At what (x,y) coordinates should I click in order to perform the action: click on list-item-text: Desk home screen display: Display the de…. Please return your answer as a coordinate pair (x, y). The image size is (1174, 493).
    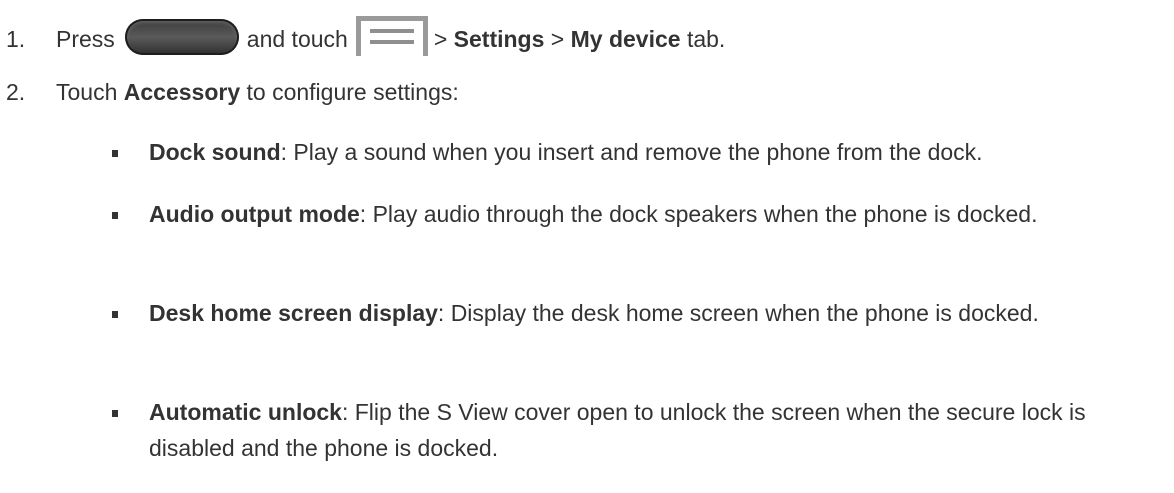
    Looking at the image, I should click on (654, 313).